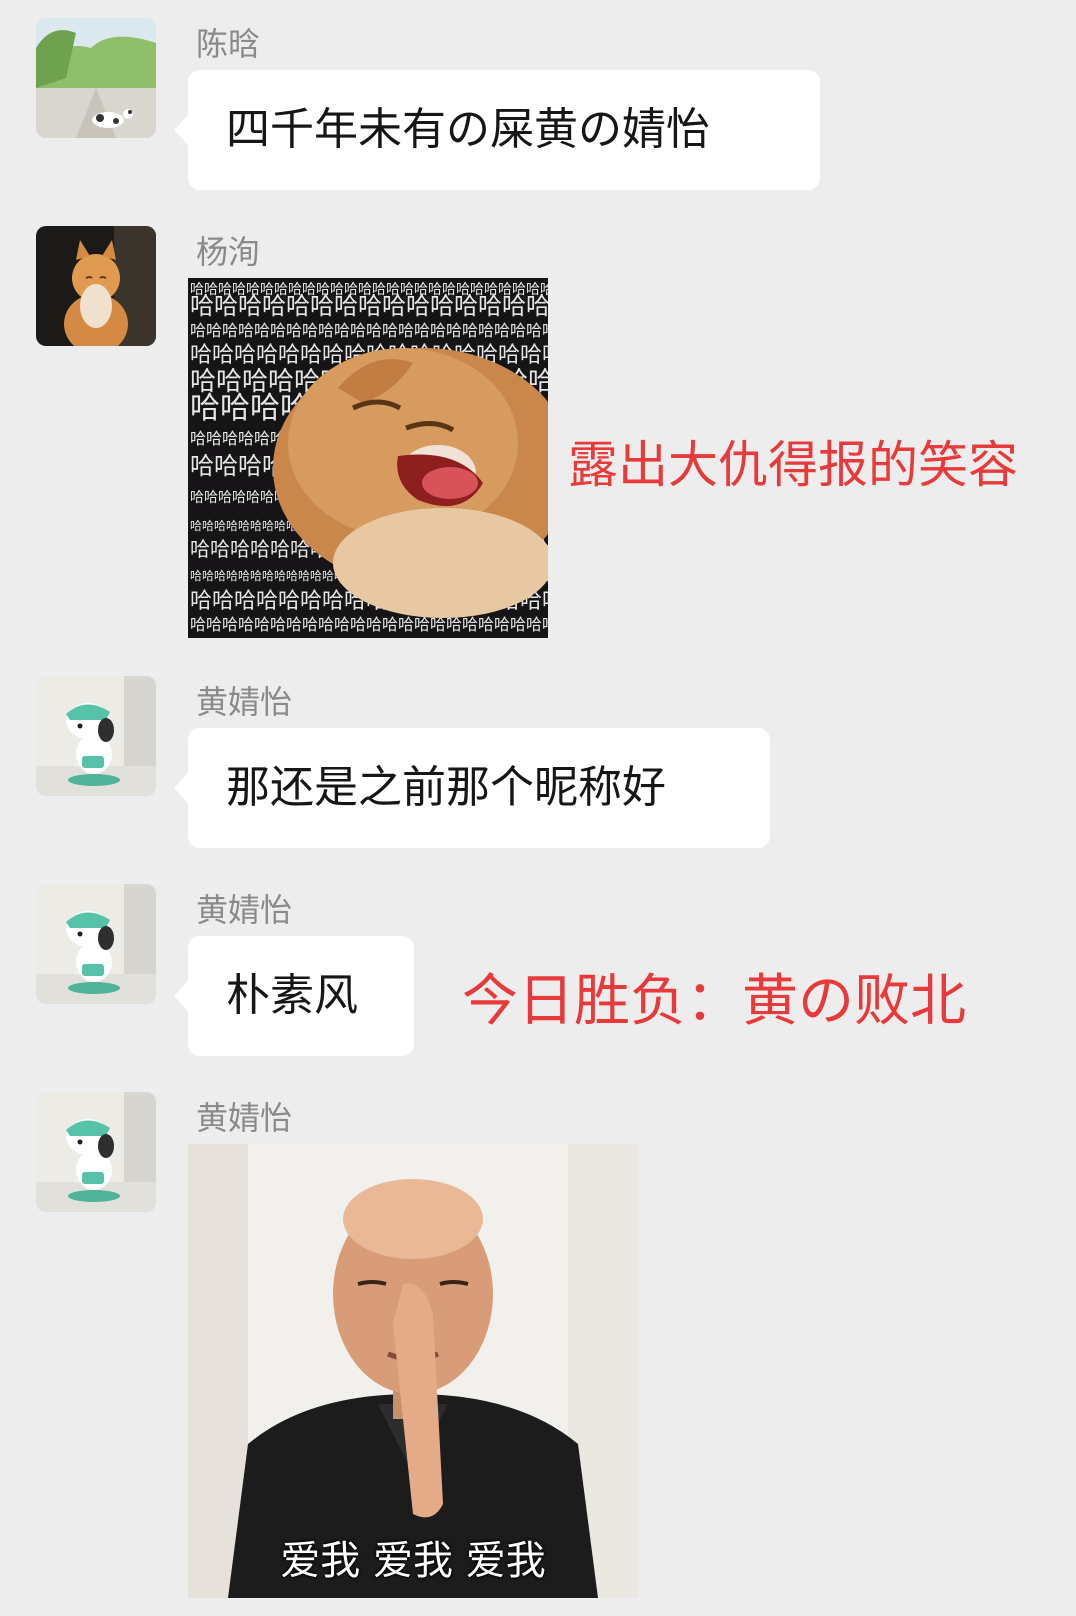 The width and height of the screenshot is (1076, 1616). Describe the element at coordinates (446, 787) in the screenshot. I see `message-text: 那还是之前那个昵称好` at that location.